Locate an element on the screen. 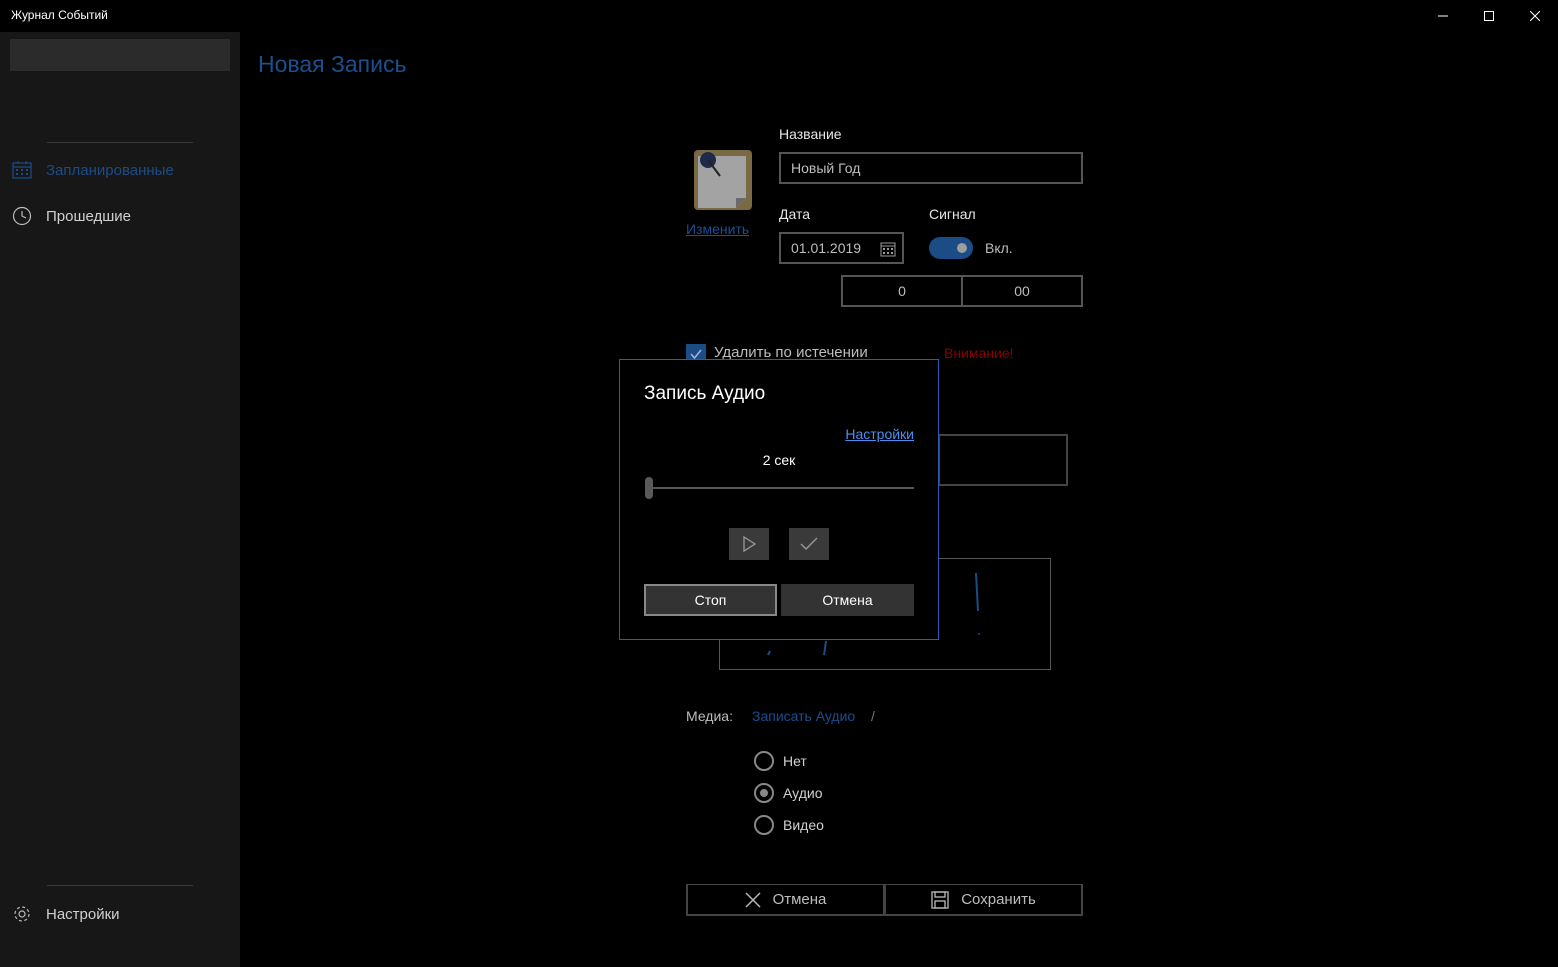 The image size is (1558, 967). minute-value: 00 is located at coordinates (1022, 291).